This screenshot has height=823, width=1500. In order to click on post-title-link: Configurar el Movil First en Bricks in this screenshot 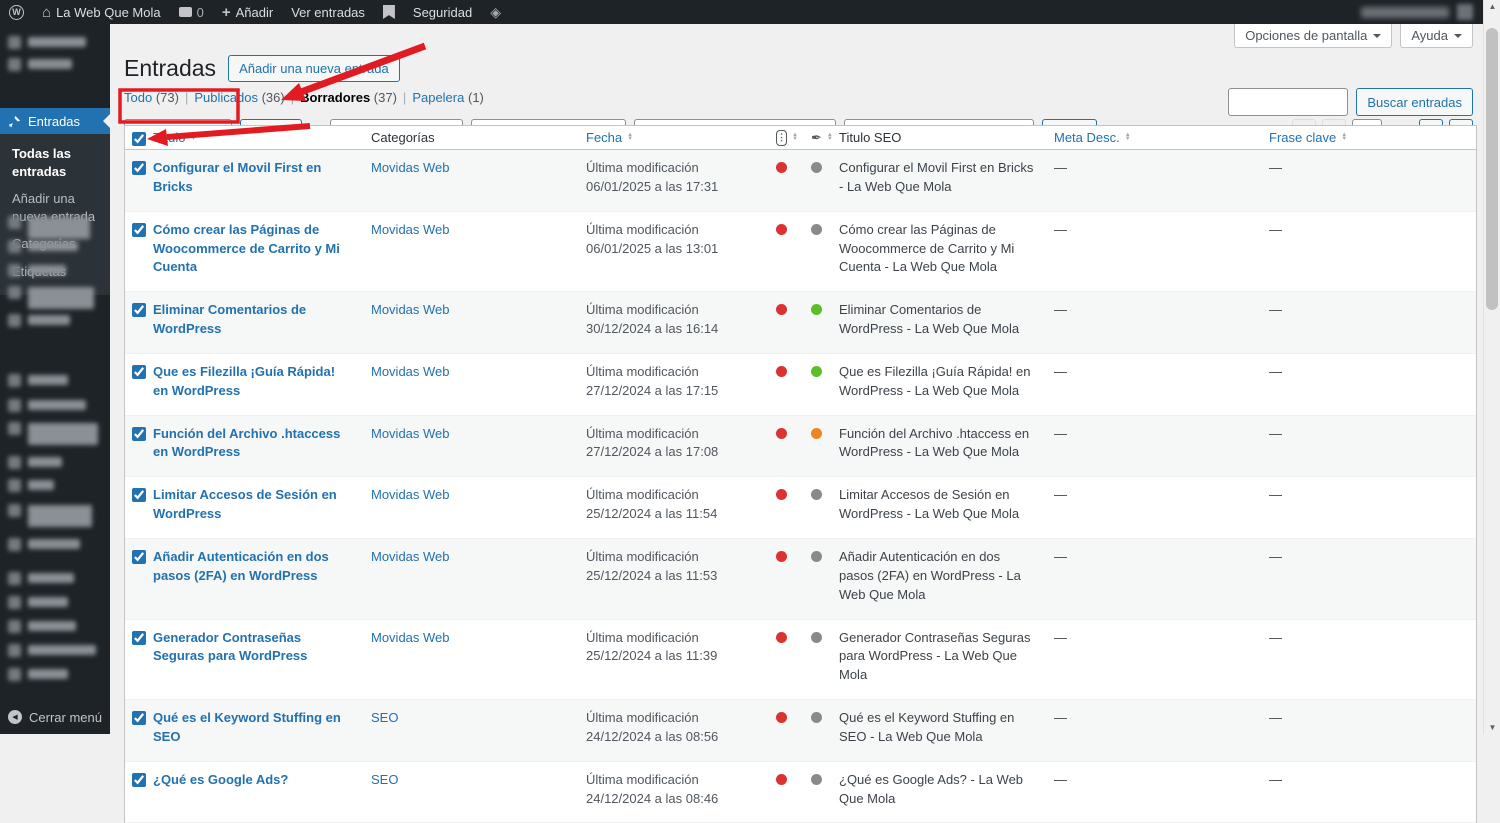, I will do `click(237, 177)`.